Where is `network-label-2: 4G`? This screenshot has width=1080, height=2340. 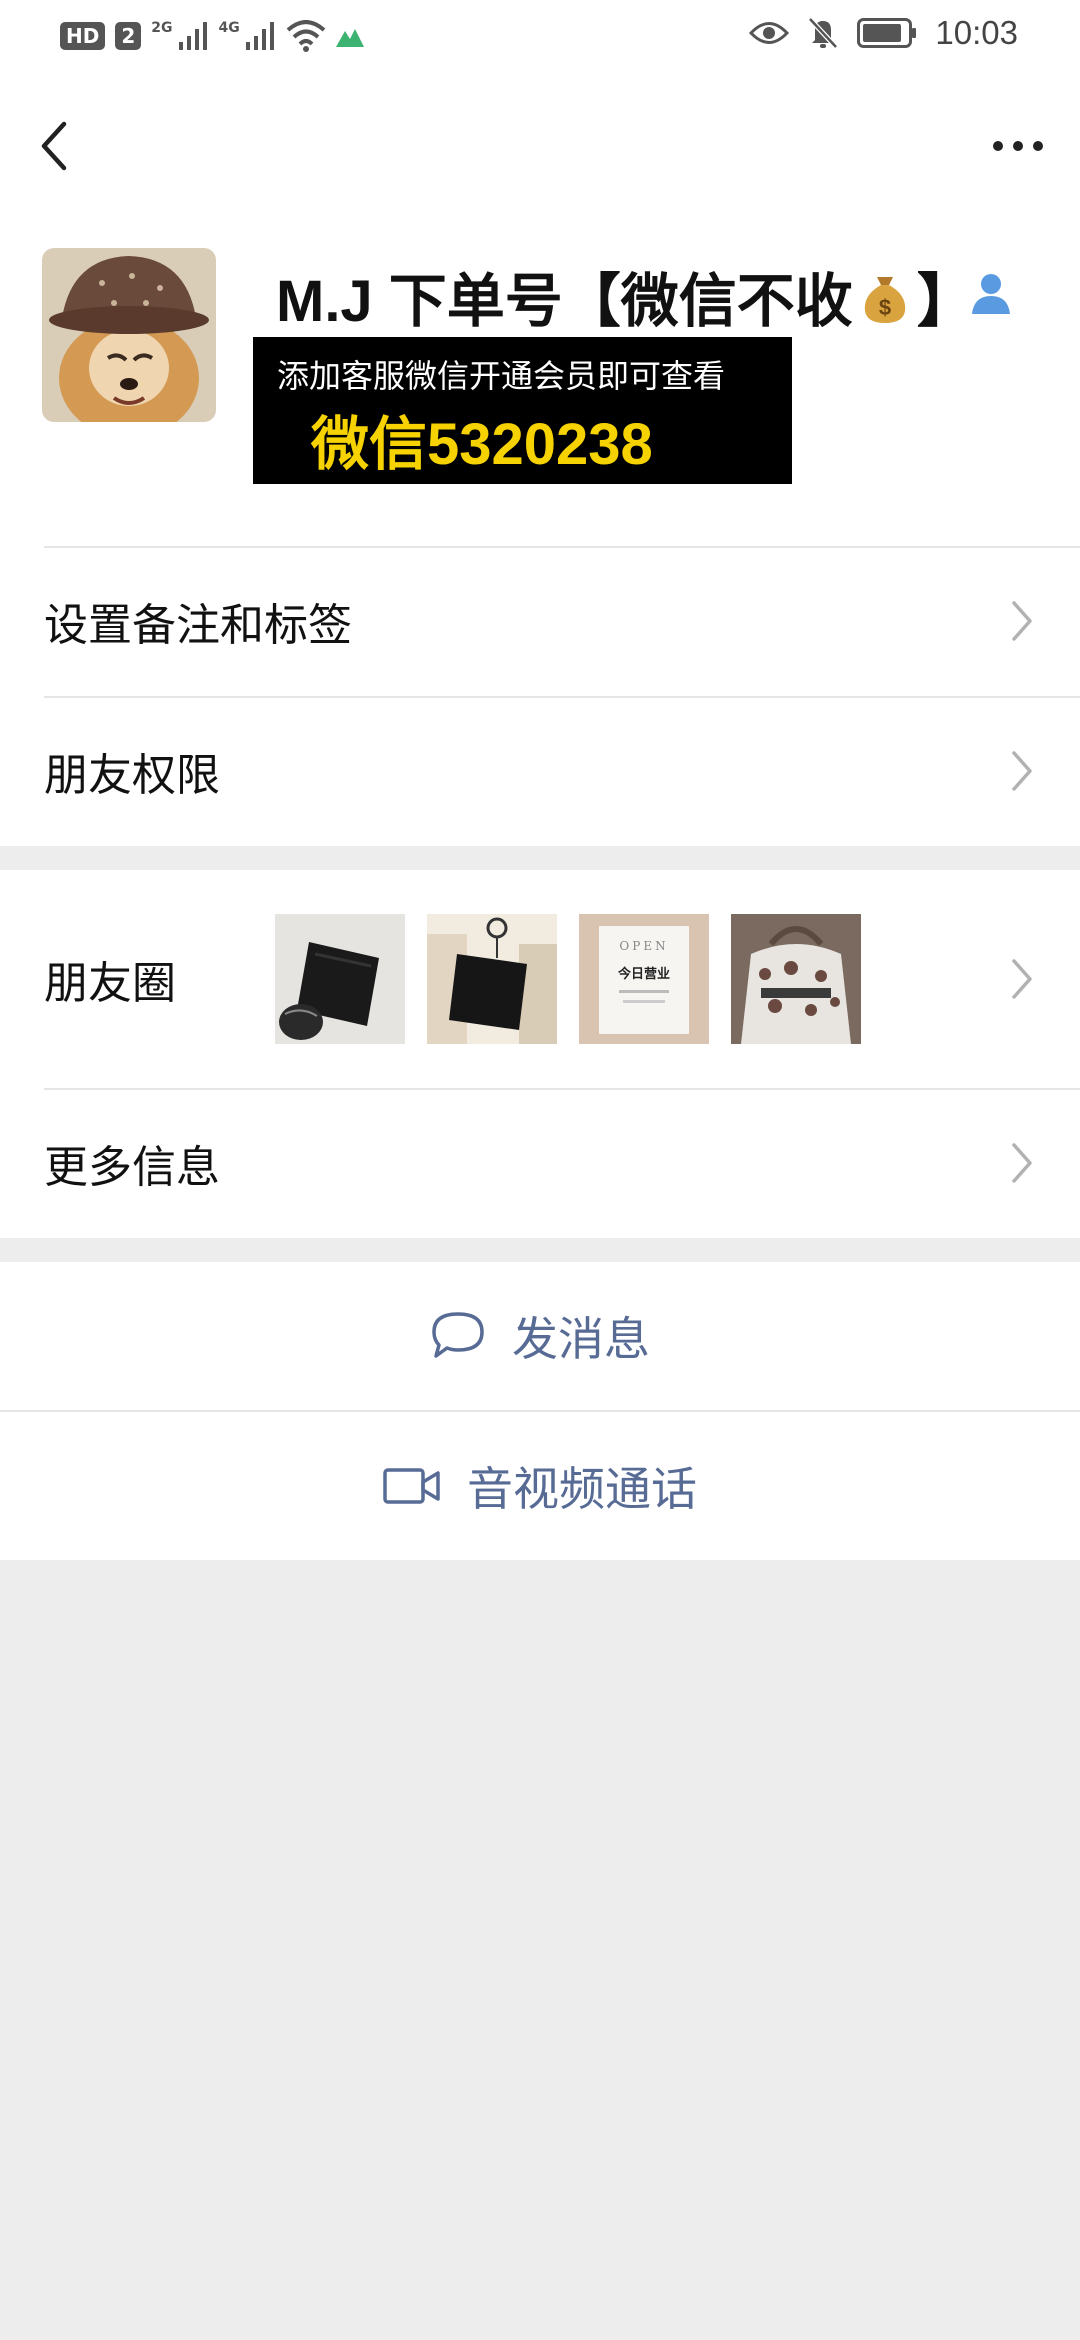
network-label-2: 4G is located at coordinates (229, 28).